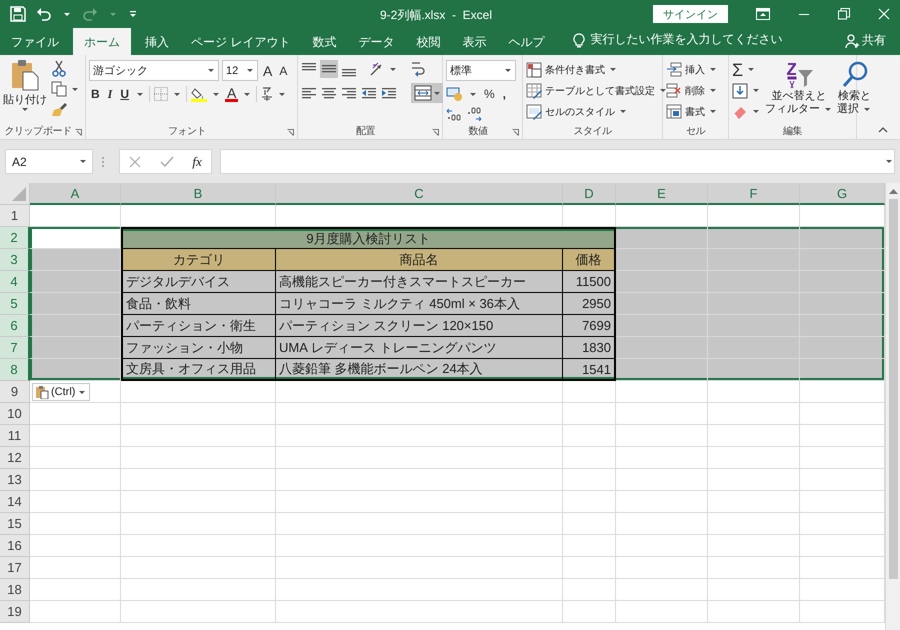 The width and height of the screenshot is (900, 630). Describe the element at coordinates (474, 114) in the screenshot. I see `decrease-decimal-icon` at that location.